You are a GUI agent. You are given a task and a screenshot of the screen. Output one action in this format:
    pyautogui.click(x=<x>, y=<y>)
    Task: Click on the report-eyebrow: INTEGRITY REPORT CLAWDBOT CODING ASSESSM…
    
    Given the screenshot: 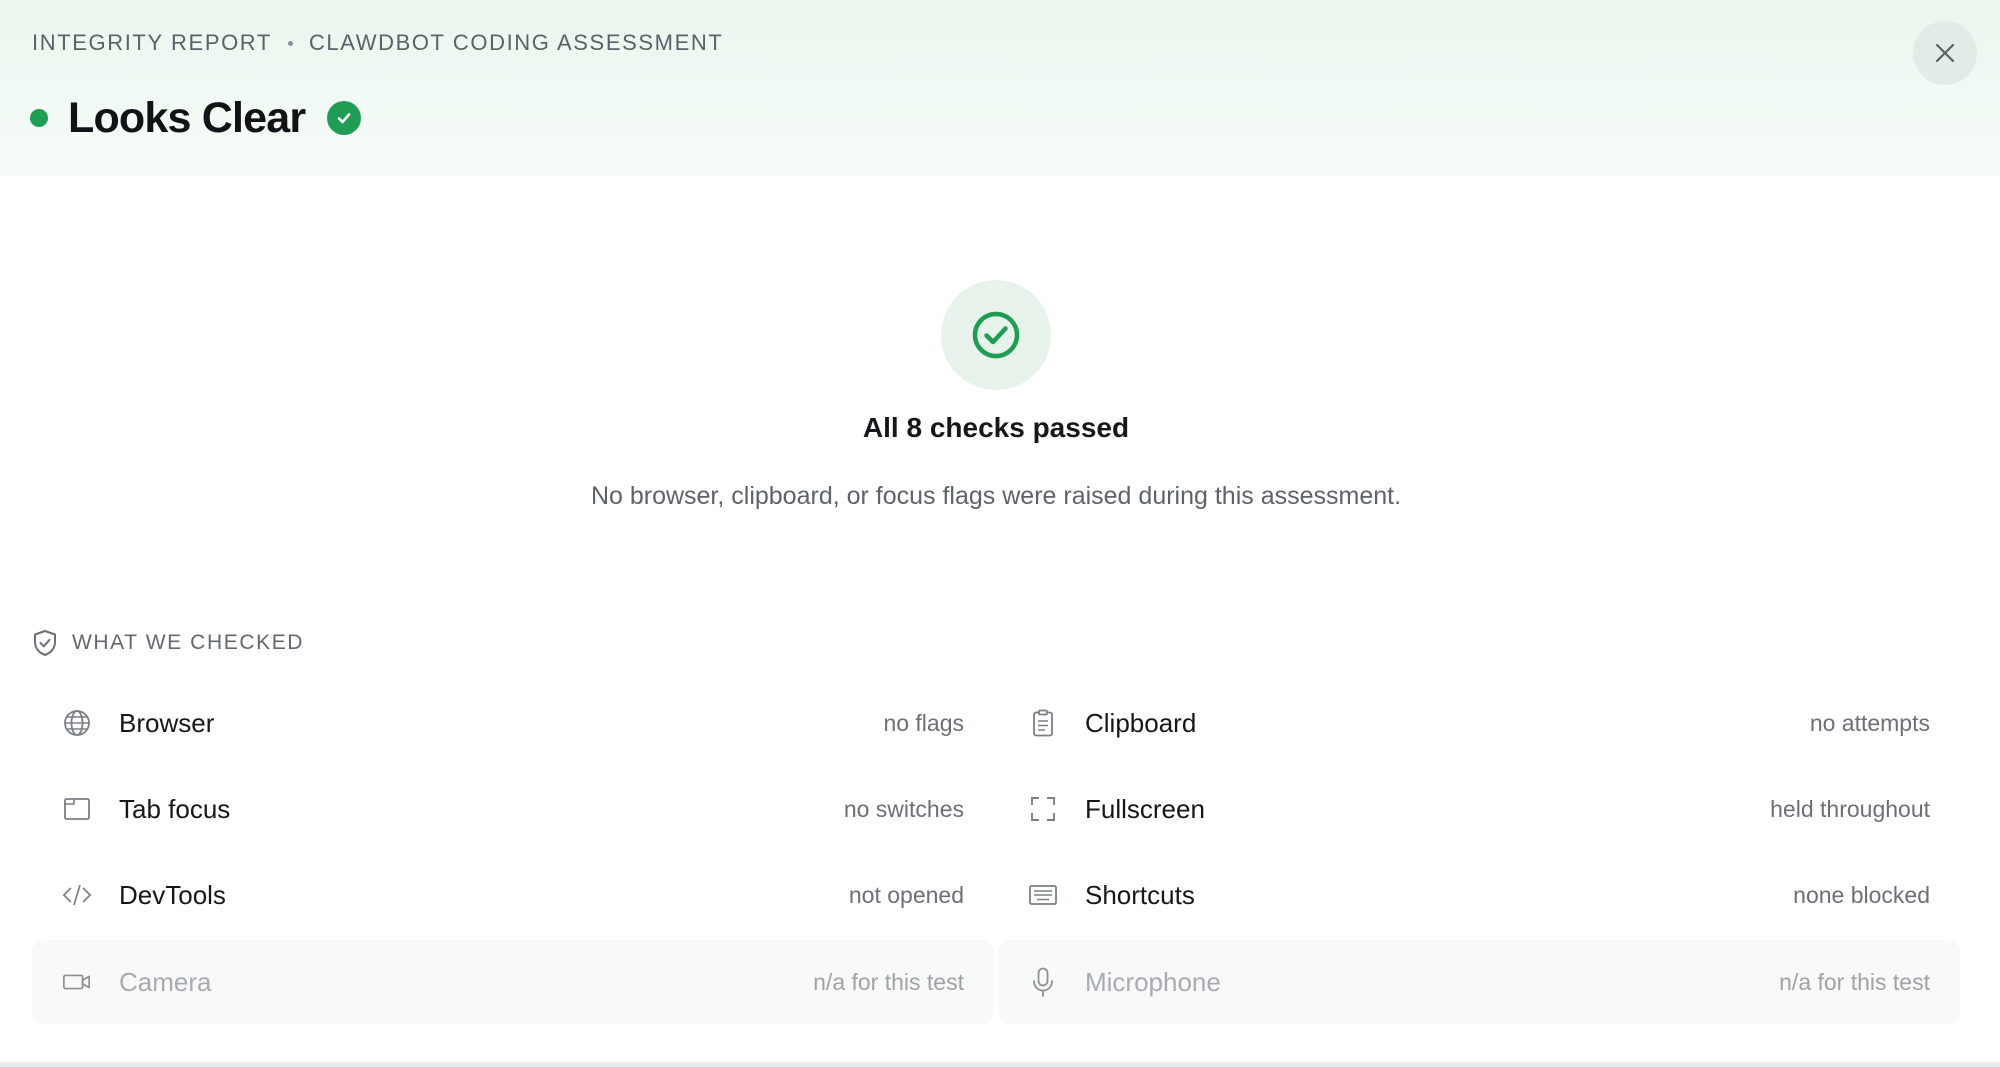 What is the action you would take?
    pyautogui.click(x=377, y=43)
    